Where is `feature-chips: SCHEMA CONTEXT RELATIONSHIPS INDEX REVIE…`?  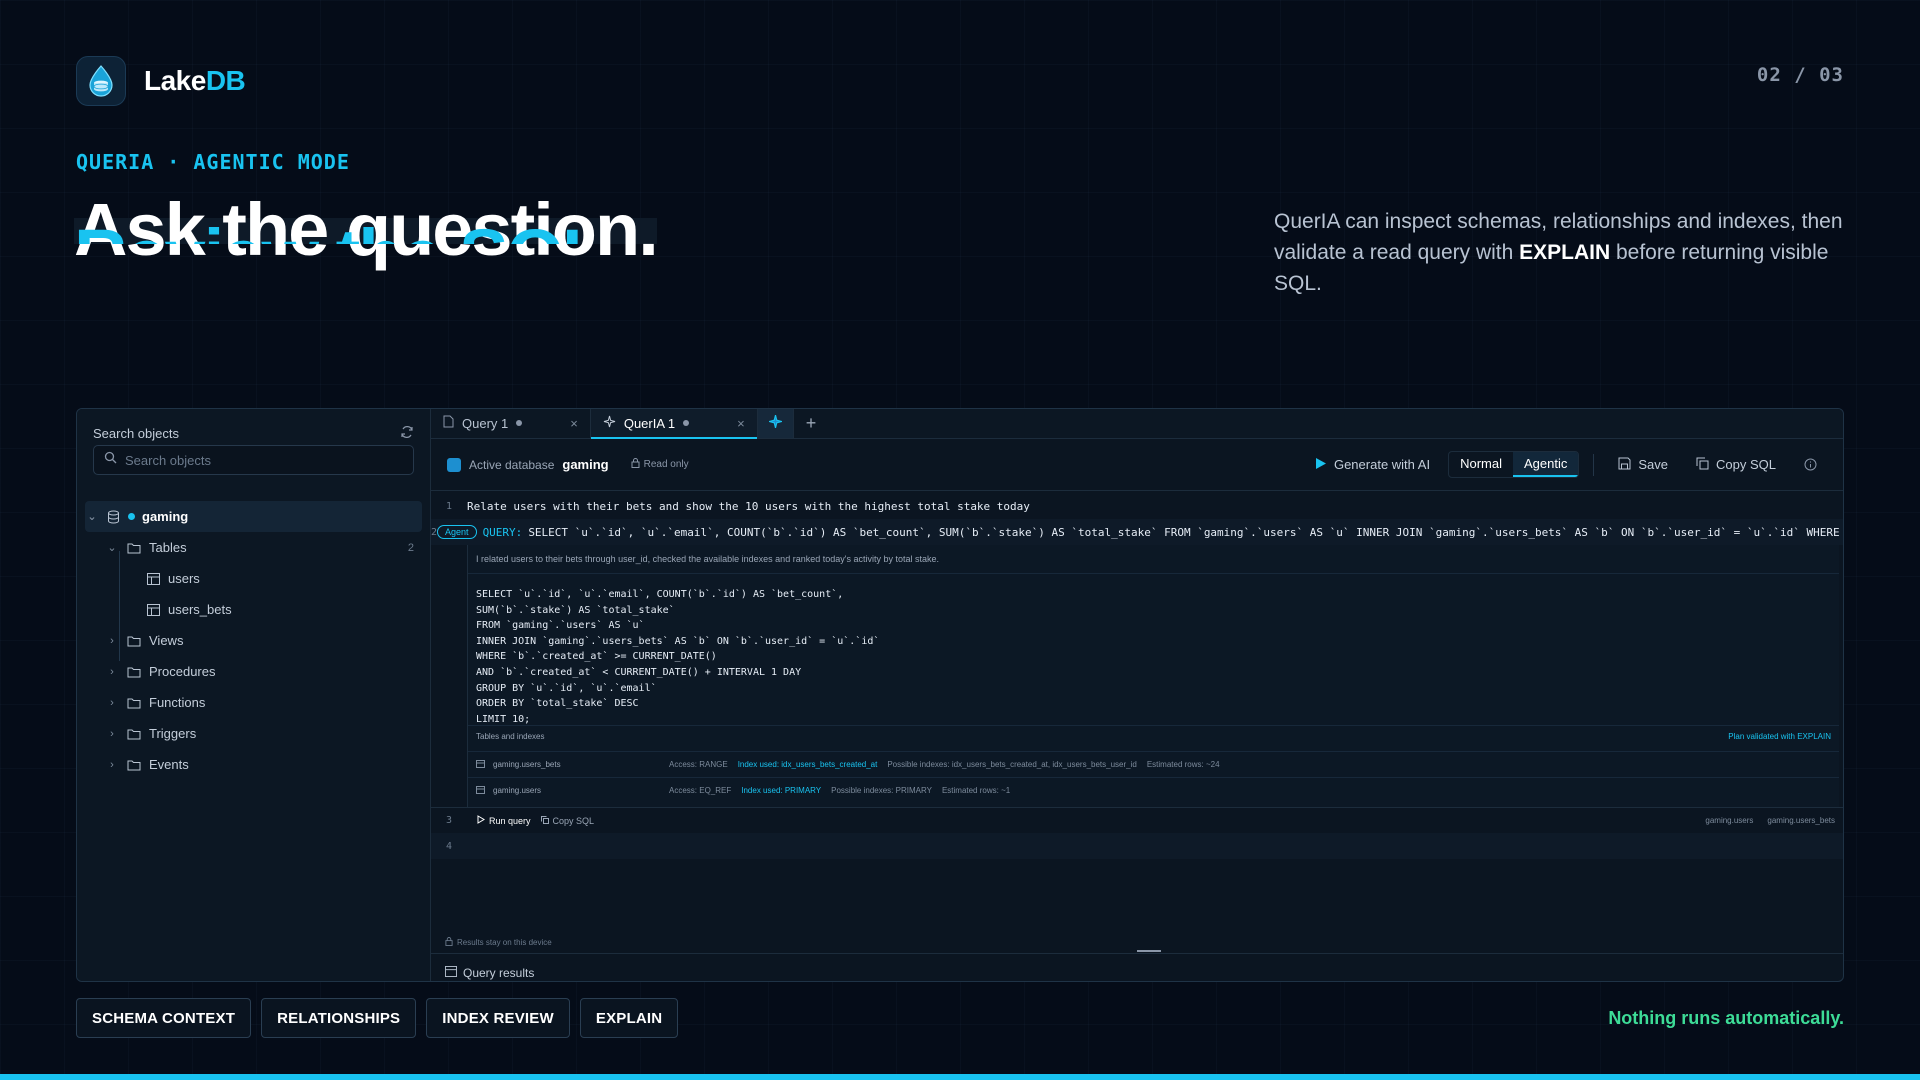
feature-chips: SCHEMA CONTEXT RELATIONSHIPS INDEX REVIE… is located at coordinates (377, 1018).